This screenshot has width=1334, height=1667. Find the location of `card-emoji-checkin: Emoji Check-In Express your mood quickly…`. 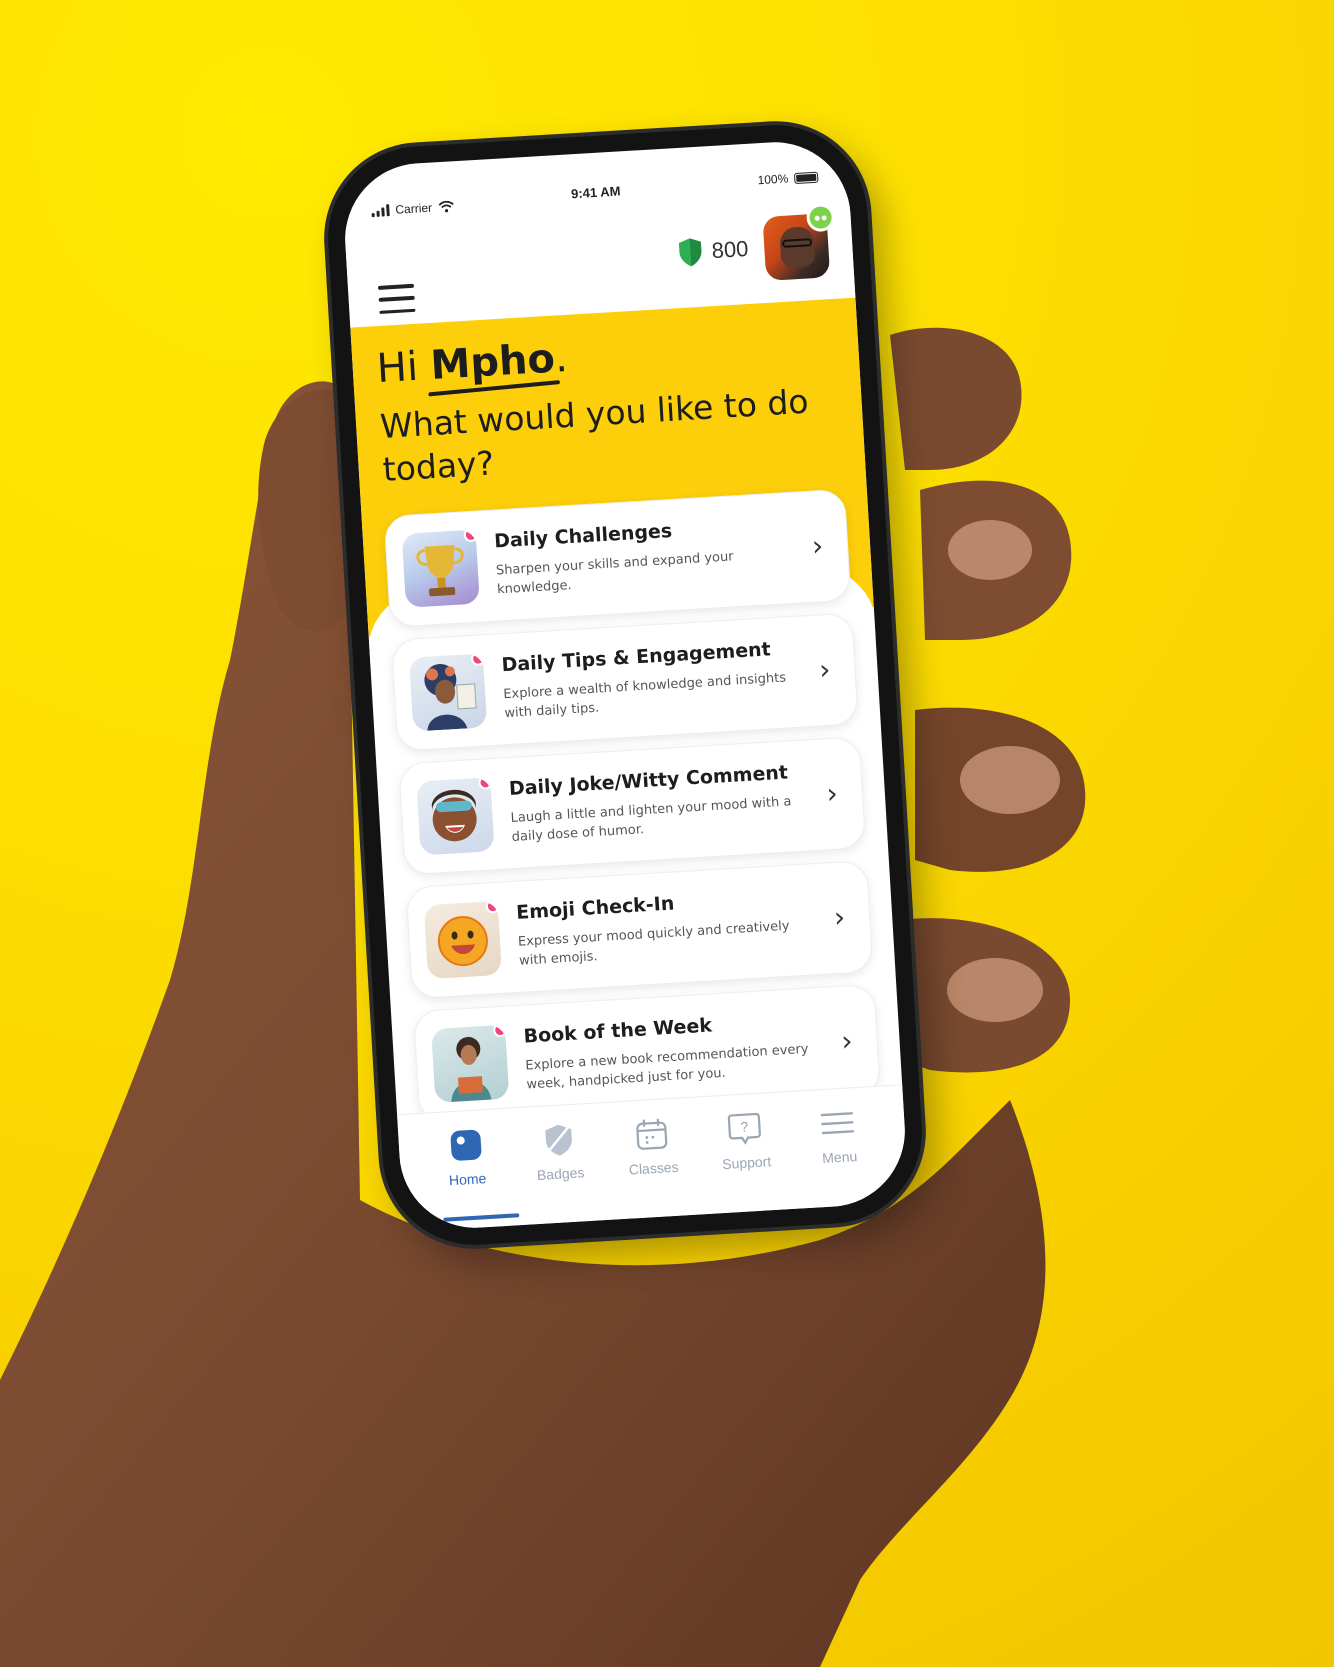

card-emoji-checkin: Emoji Check-In Express your mood quickly… is located at coordinates (639, 929).